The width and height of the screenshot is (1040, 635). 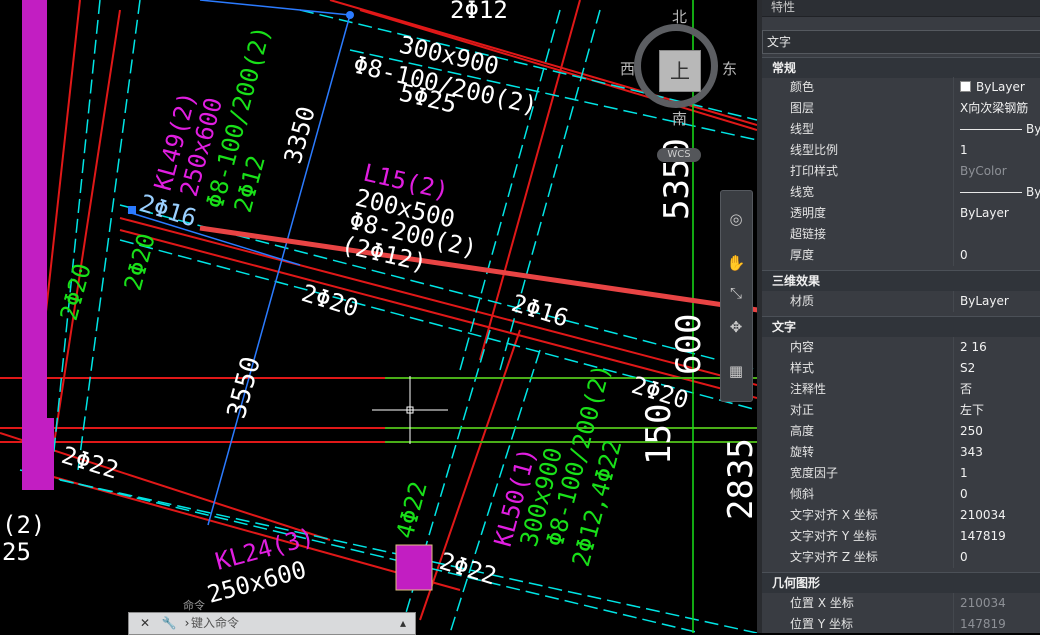 What do you see at coordinates (680, 71) in the screenshot?
I see `viewcube-top-face: 上` at bounding box center [680, 71].